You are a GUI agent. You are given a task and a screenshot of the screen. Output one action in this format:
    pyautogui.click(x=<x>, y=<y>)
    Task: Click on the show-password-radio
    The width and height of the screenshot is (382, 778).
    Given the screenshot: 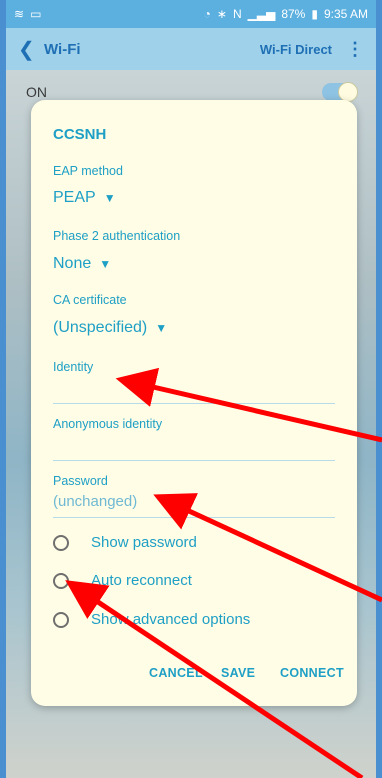 What is the action you would take?
    pyautogui.click(x=61, y=542)
    